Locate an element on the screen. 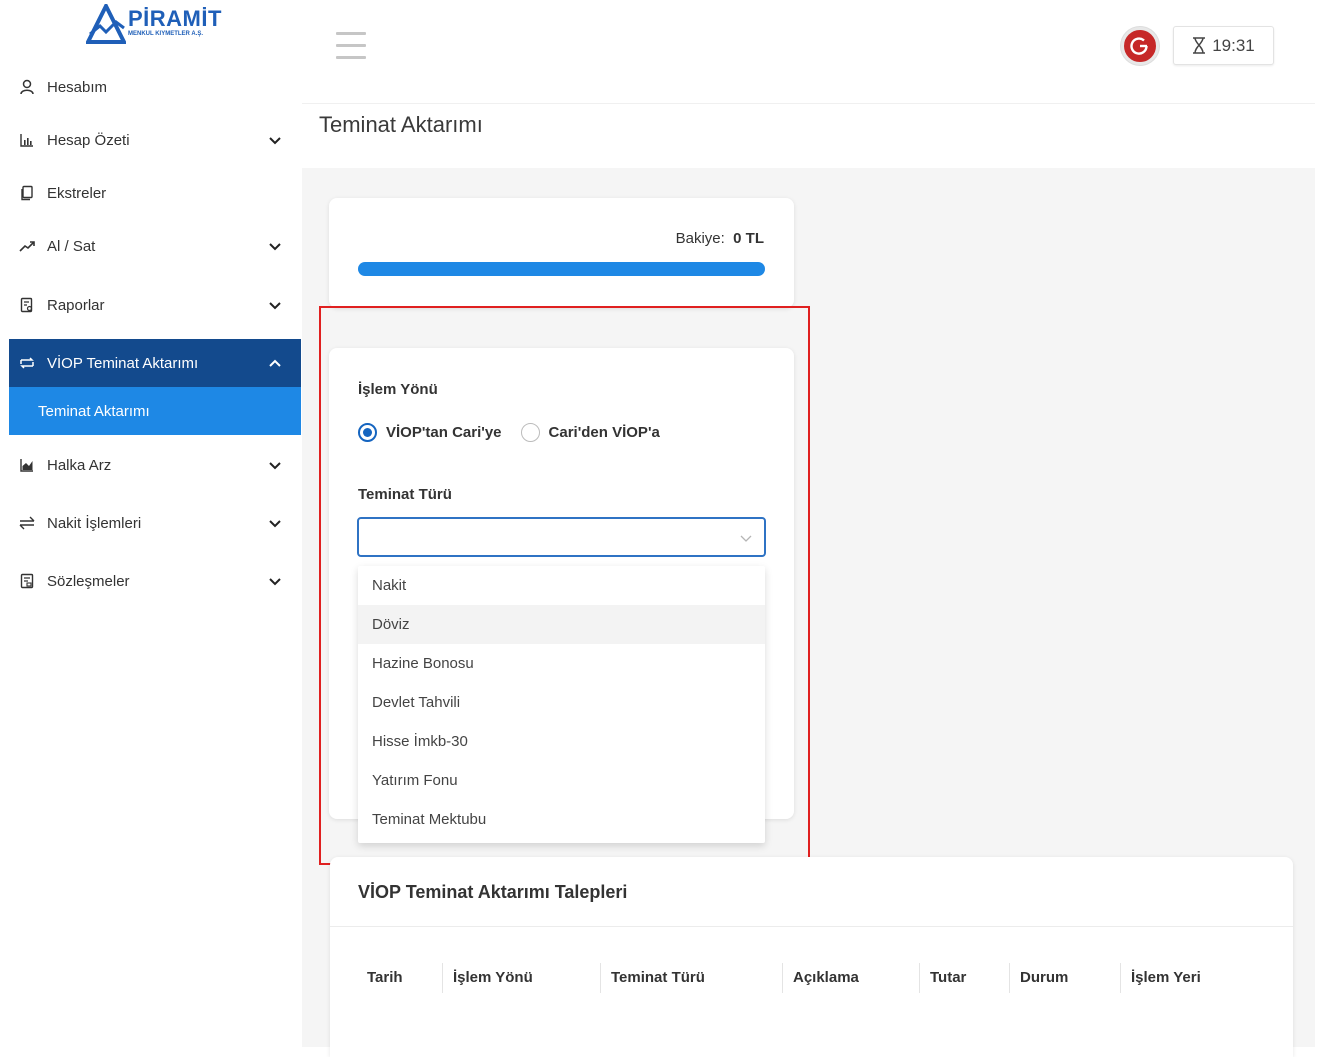 This screenshot has width=1338, height=1057. radio-label-viop-to-cari: VİOP'tan Cari'ye is located at coordinates (444, 432).